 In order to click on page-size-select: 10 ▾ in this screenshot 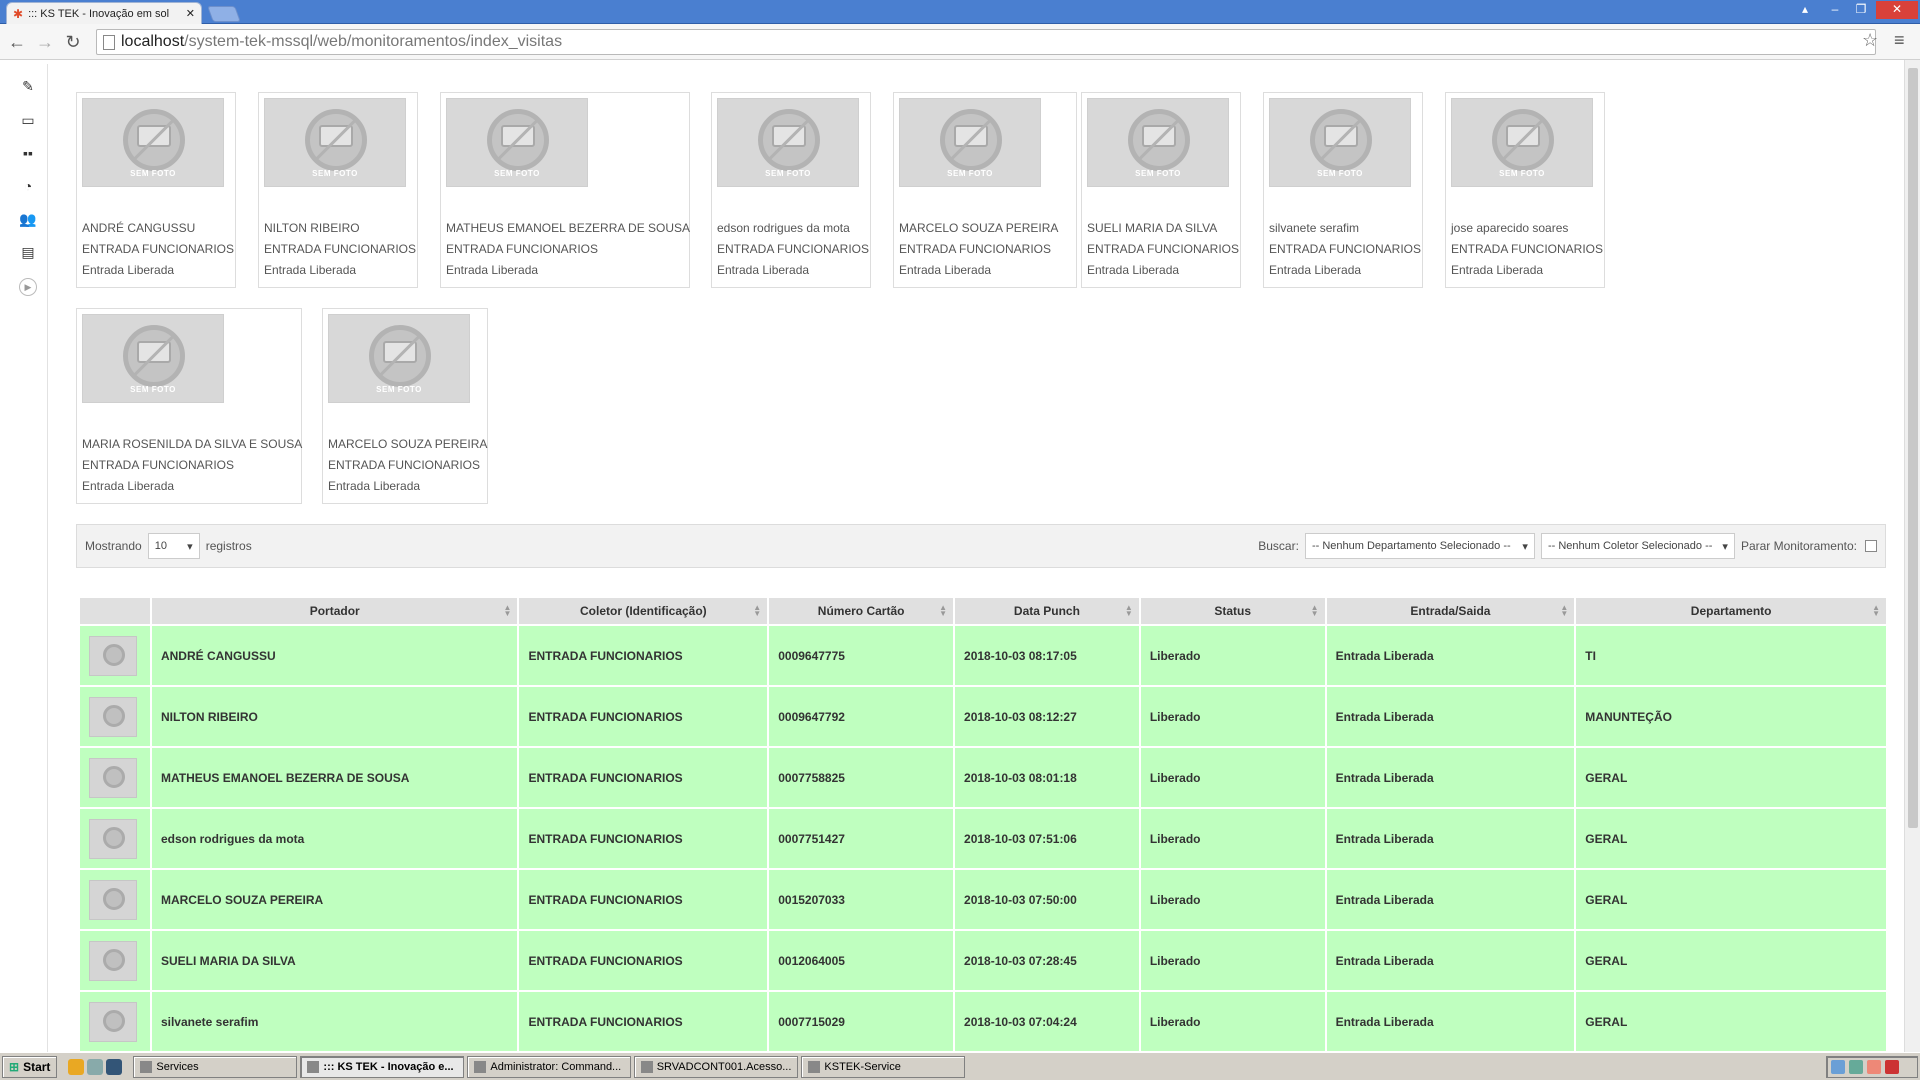, I will do `click(173, 546)`.